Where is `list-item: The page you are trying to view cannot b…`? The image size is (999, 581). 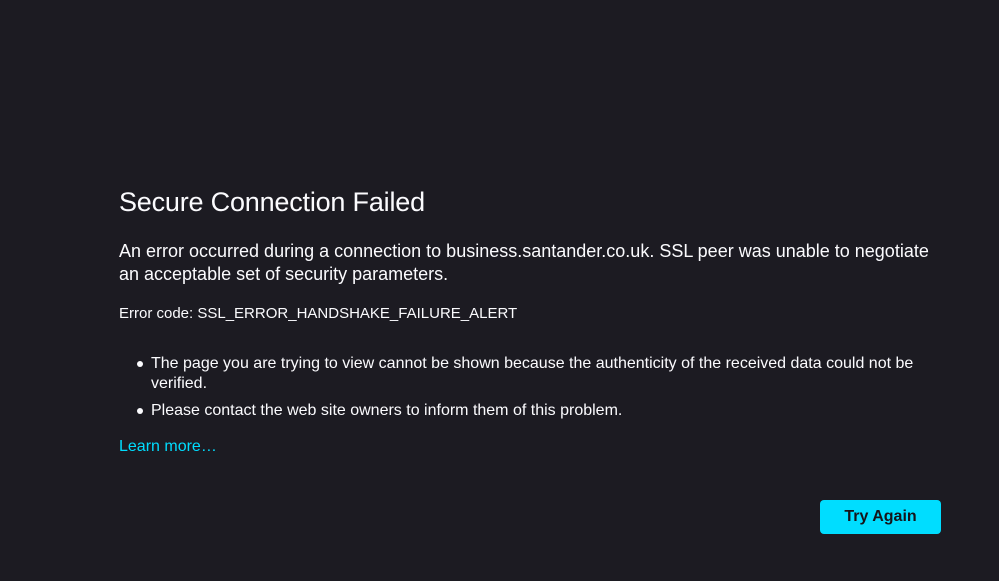
list-item: The page you are trying to view cannot b… is located at coordinates (534, 374).